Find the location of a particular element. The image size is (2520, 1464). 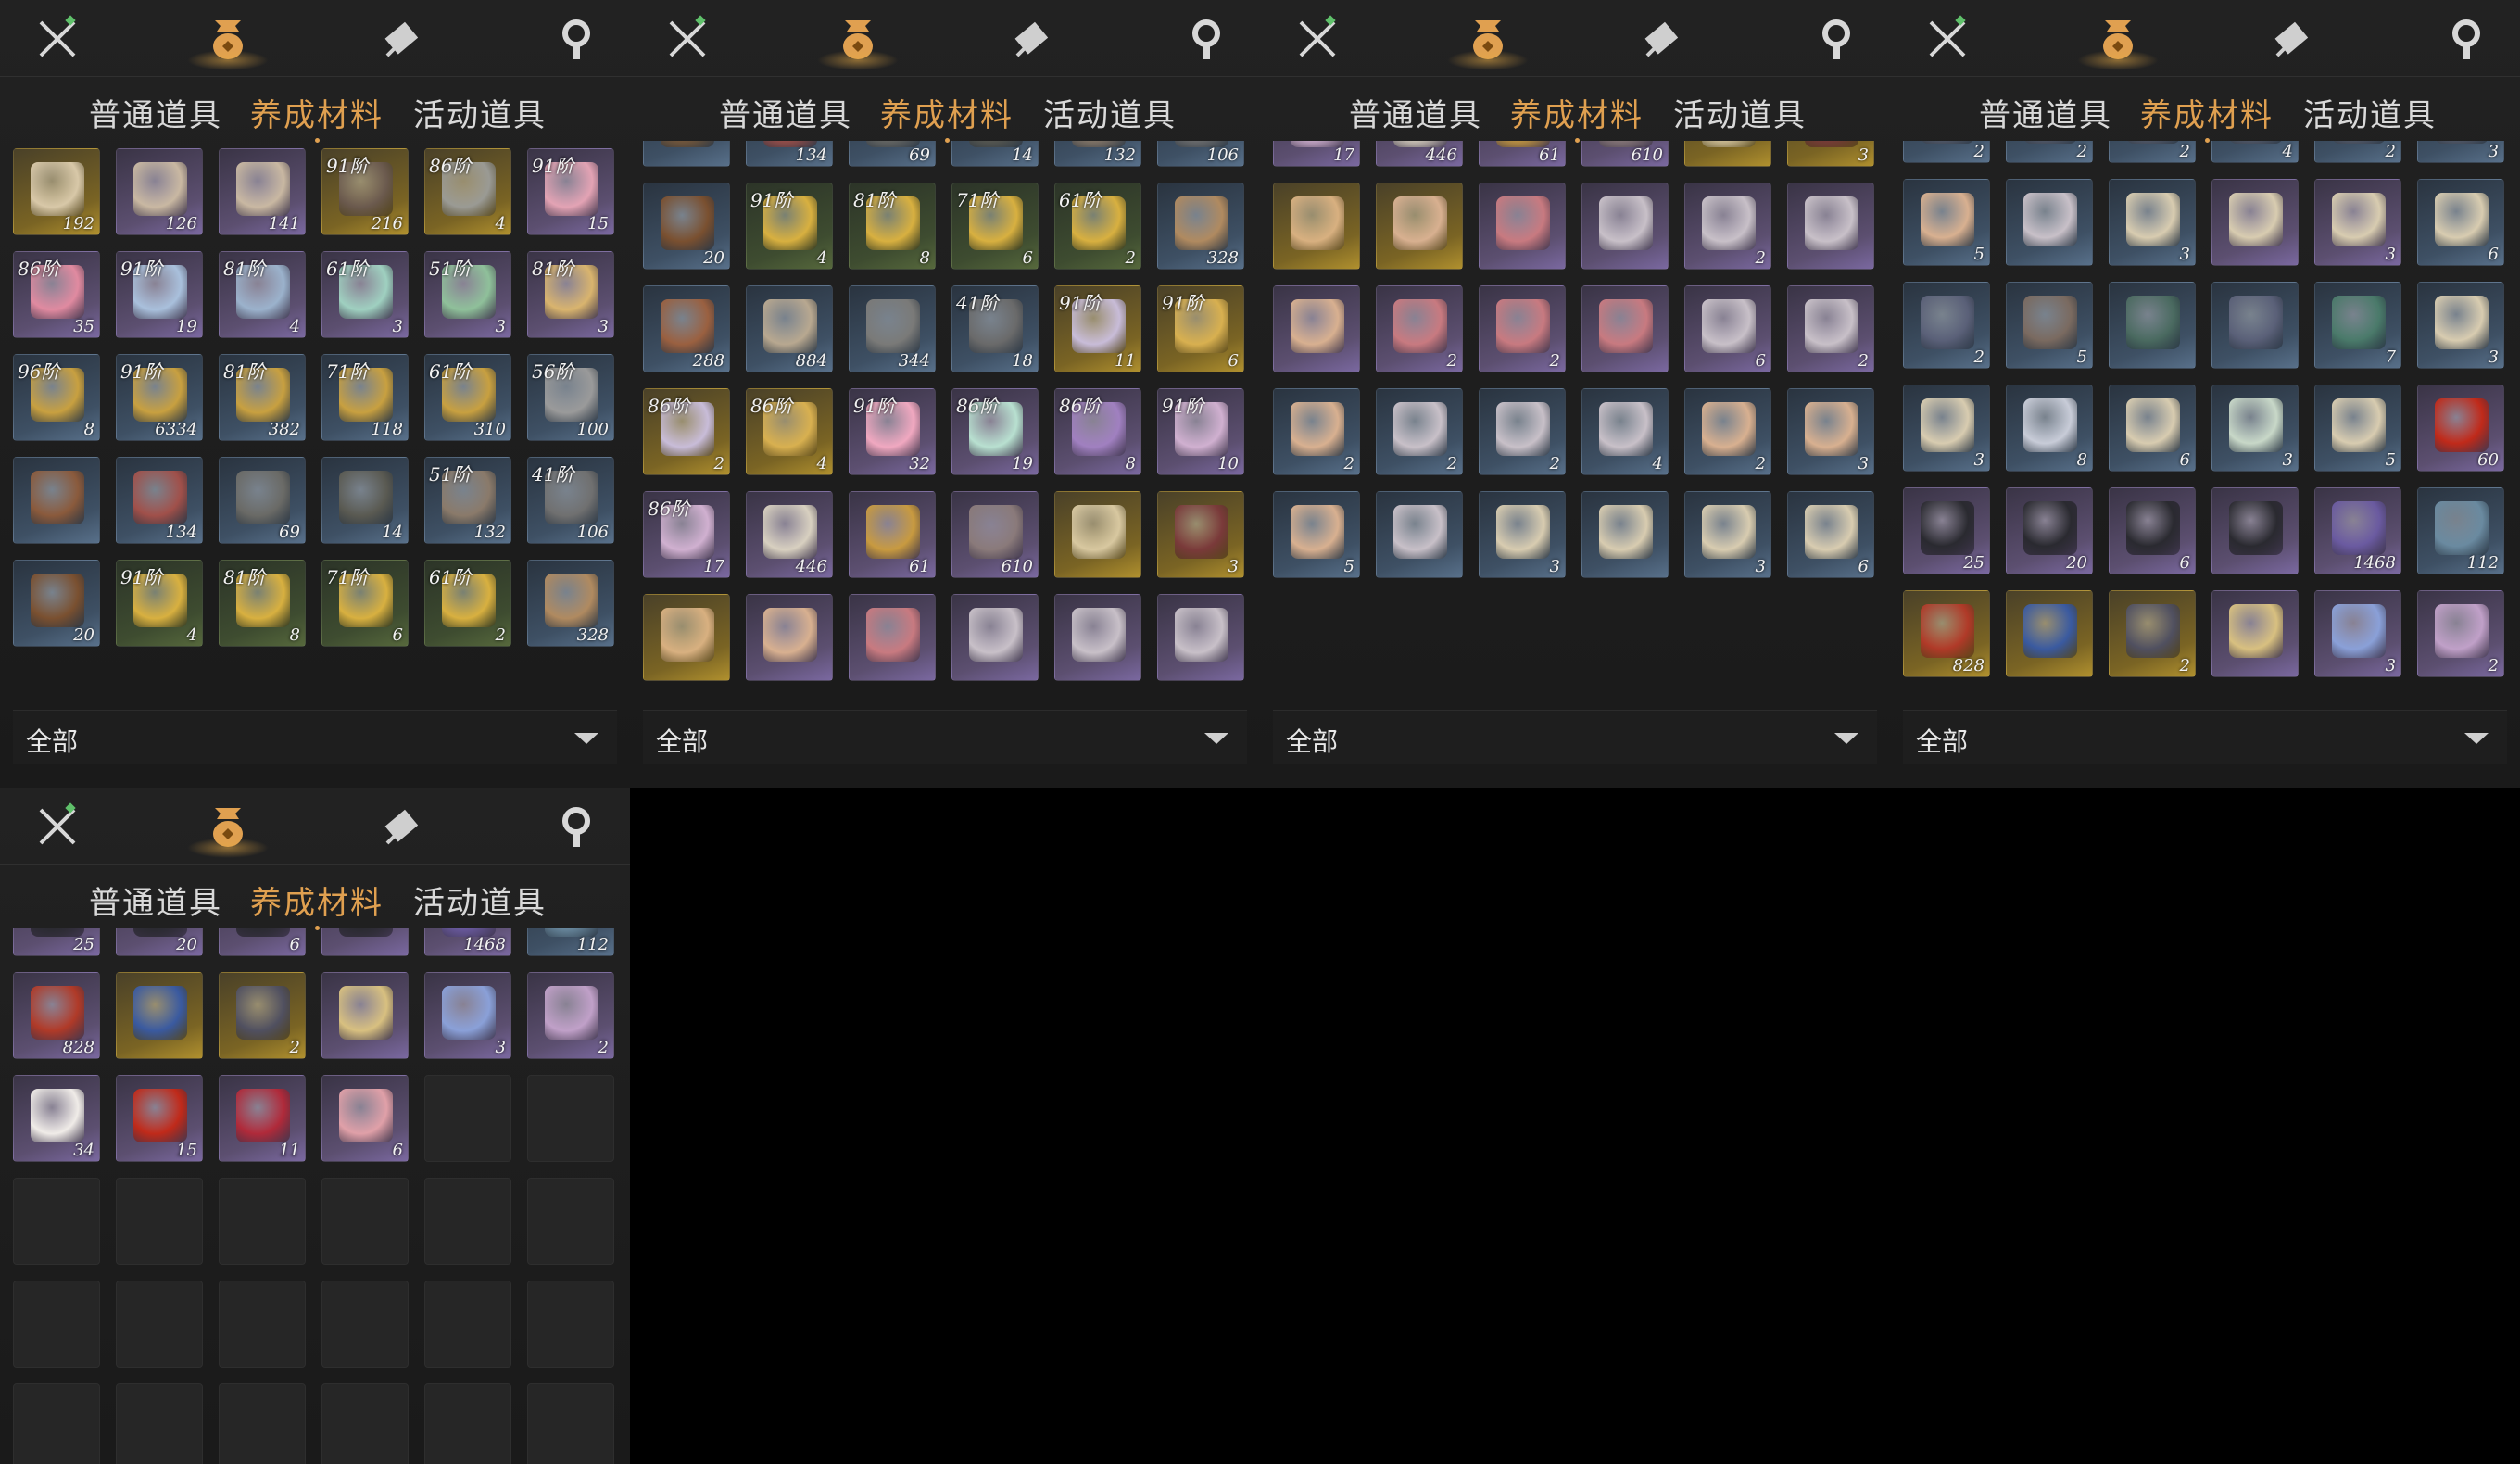

item-slot: 81阶 3 is located at coordinates (570, 294).